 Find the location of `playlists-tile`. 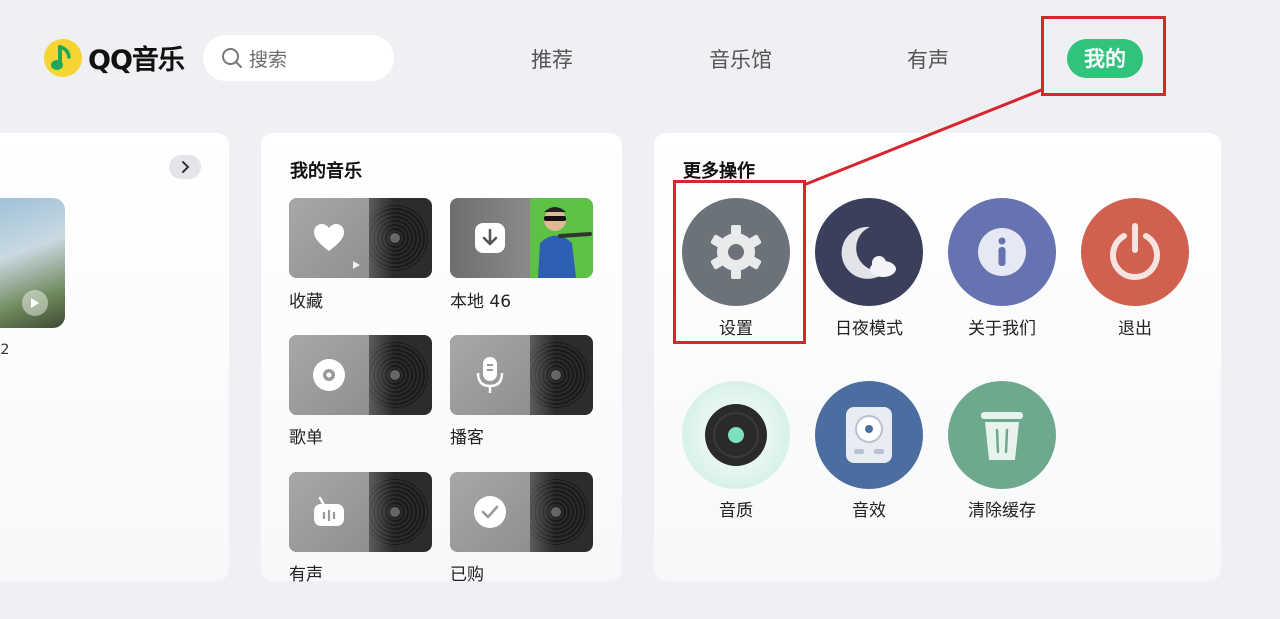

playlists-tile is located at coordinates (360, 375).